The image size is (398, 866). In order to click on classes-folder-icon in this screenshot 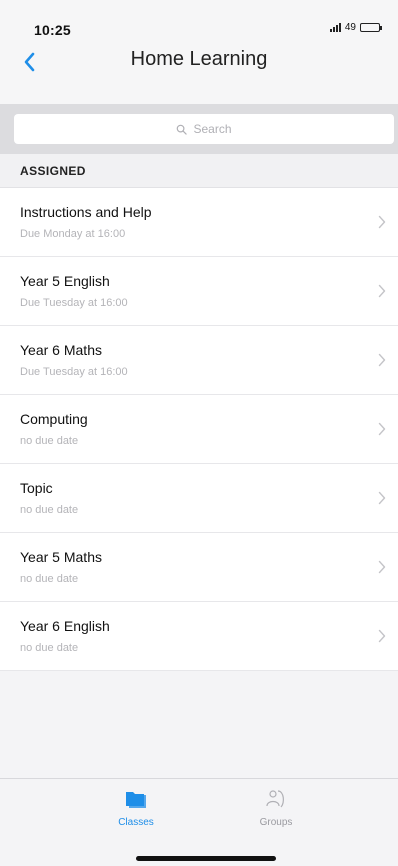, I will do `click(136, 800)`.